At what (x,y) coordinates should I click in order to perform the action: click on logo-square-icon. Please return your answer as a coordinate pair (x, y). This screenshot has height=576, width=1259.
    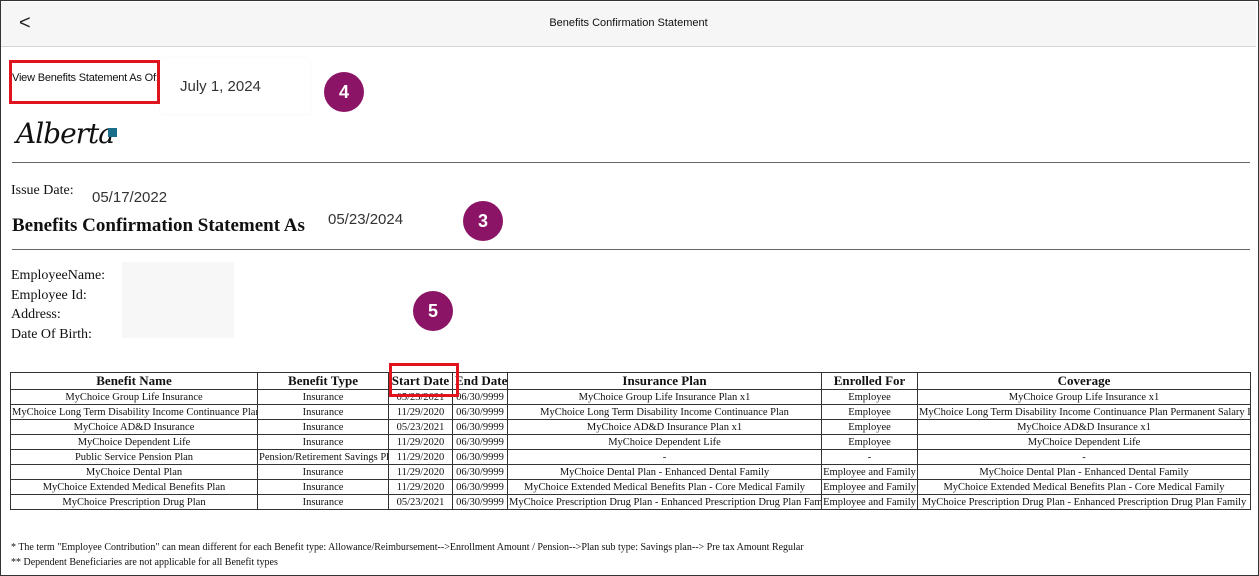
    Looking at the image, I should click on (112, 132).